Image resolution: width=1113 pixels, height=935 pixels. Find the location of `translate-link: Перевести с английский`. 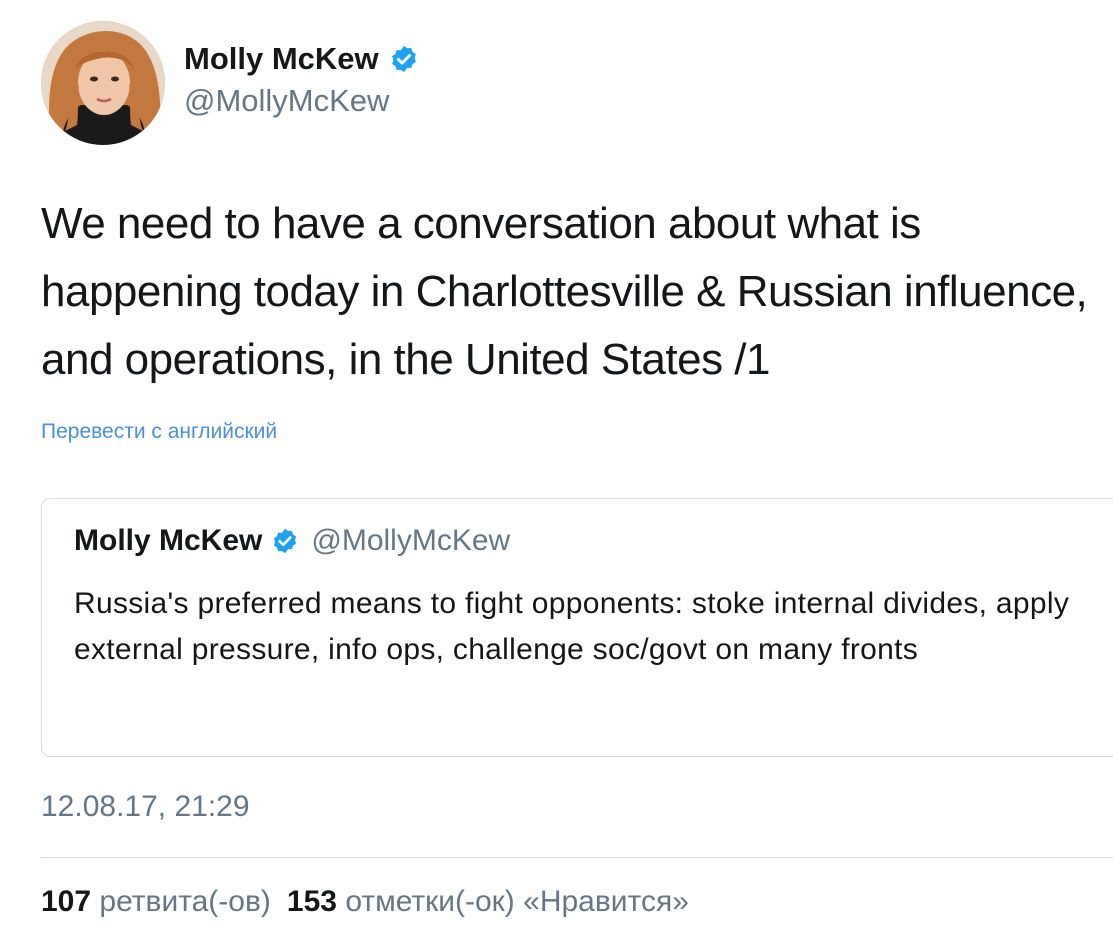

translate-link: Перевести с английский is located at coordinates (159, 432).